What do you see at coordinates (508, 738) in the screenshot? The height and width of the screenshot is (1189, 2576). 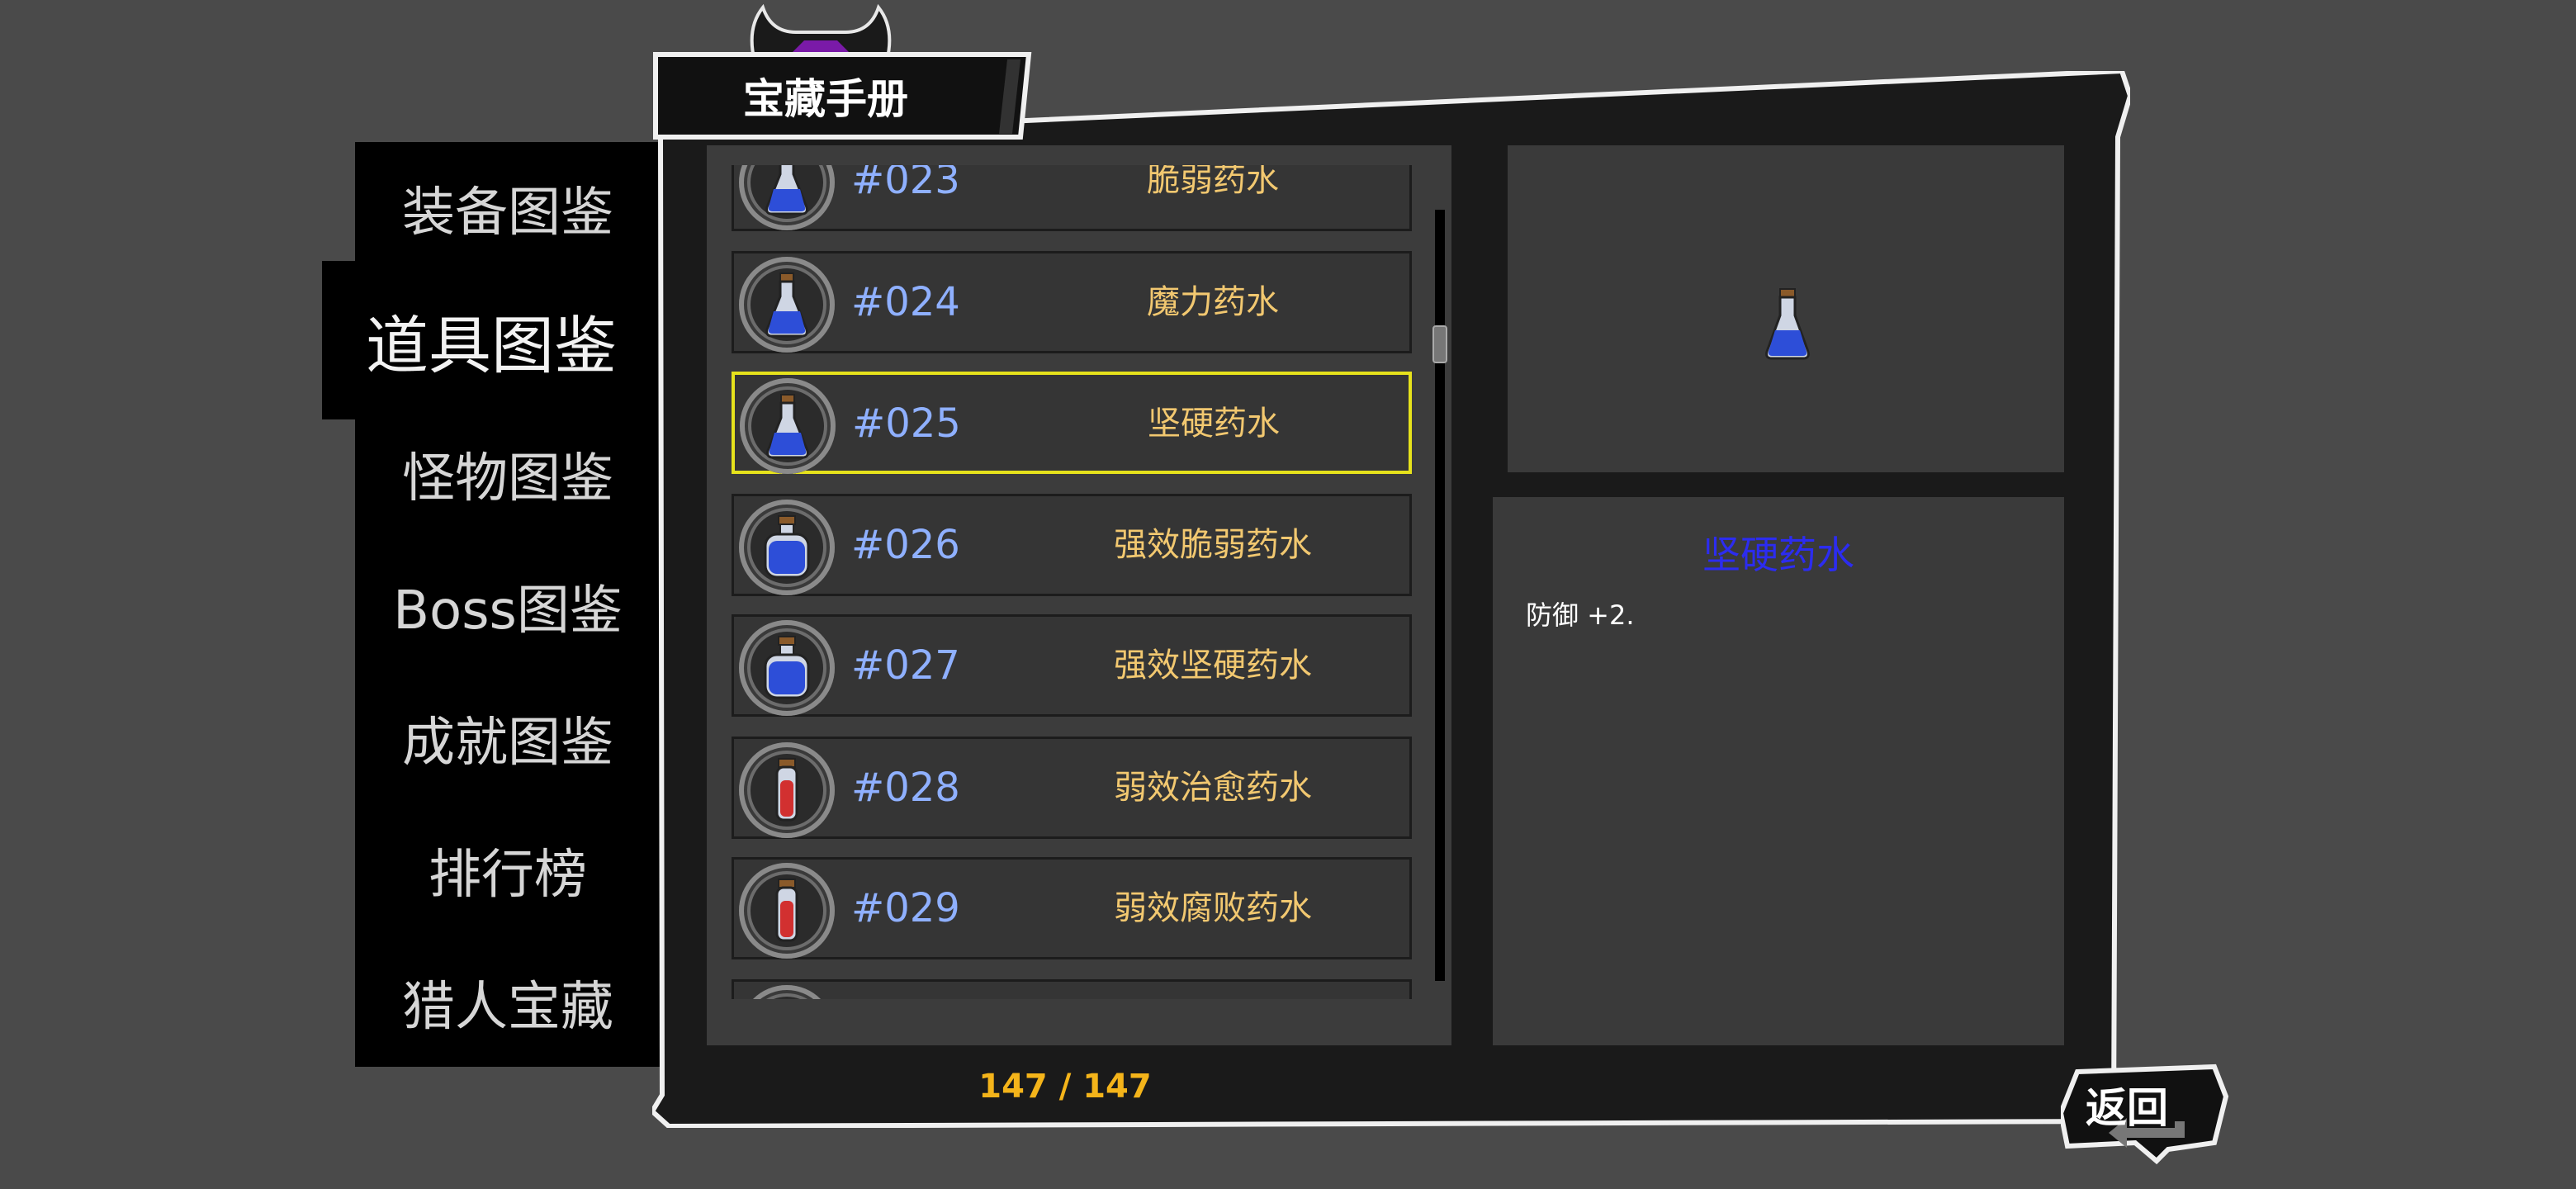 I see `sidebar-item-achievements: 成就图鉴` at bounding box center [508, 738].